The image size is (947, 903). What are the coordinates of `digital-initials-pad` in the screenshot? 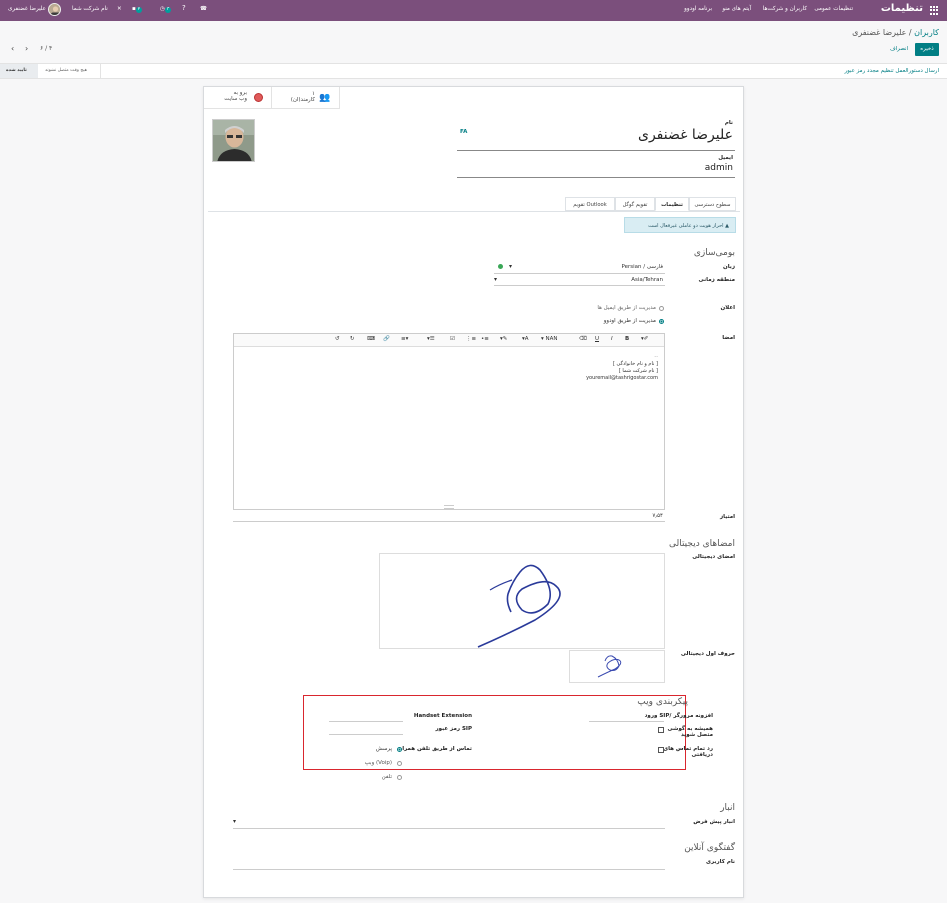 It's located at (617, 666).